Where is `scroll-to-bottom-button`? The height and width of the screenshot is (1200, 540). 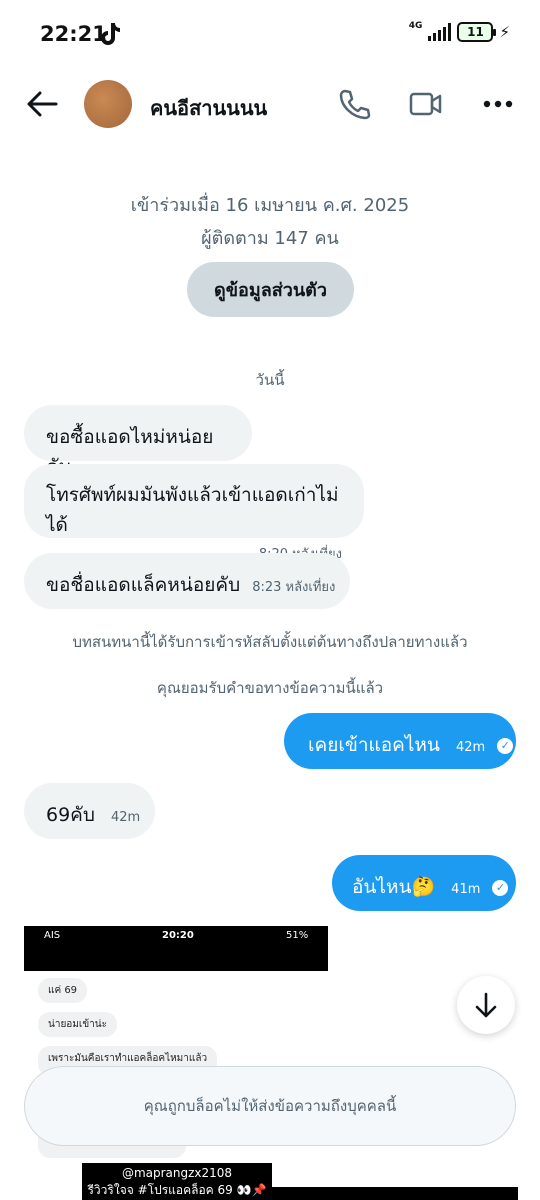
scroll-to-bottom-button is located at coordinates (486, 1005).